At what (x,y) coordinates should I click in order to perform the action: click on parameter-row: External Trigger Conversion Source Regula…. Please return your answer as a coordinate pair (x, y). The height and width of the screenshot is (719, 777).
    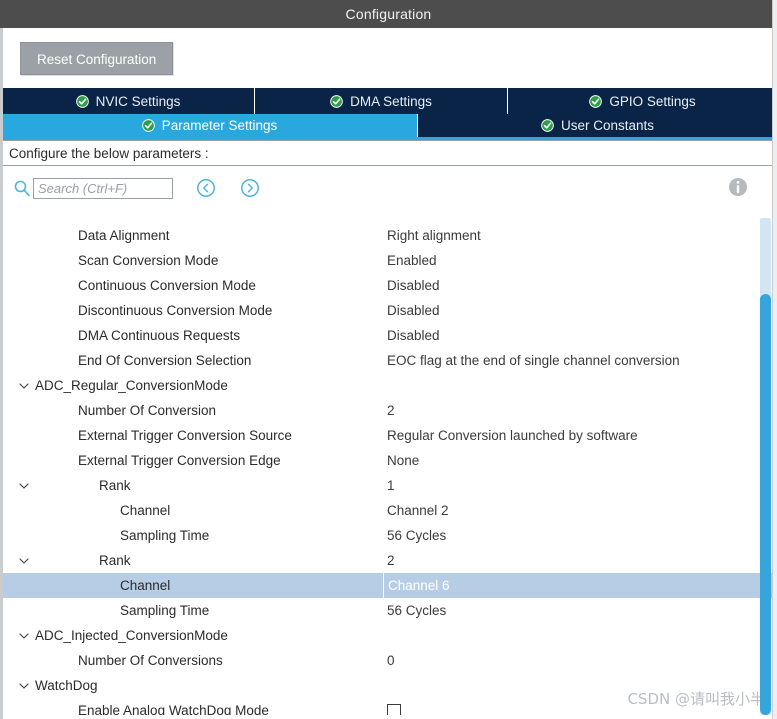
    Looking at the image, I should click on (389, 435).